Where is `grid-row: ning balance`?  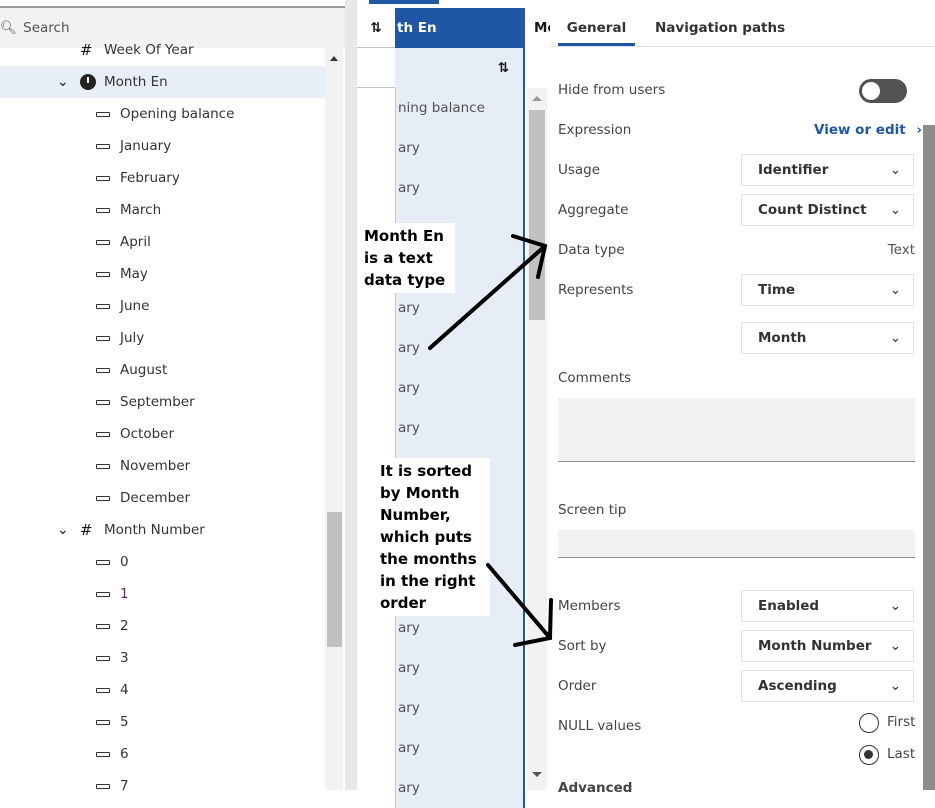
grid-row: ning balance is located at coordinates (441, 108).